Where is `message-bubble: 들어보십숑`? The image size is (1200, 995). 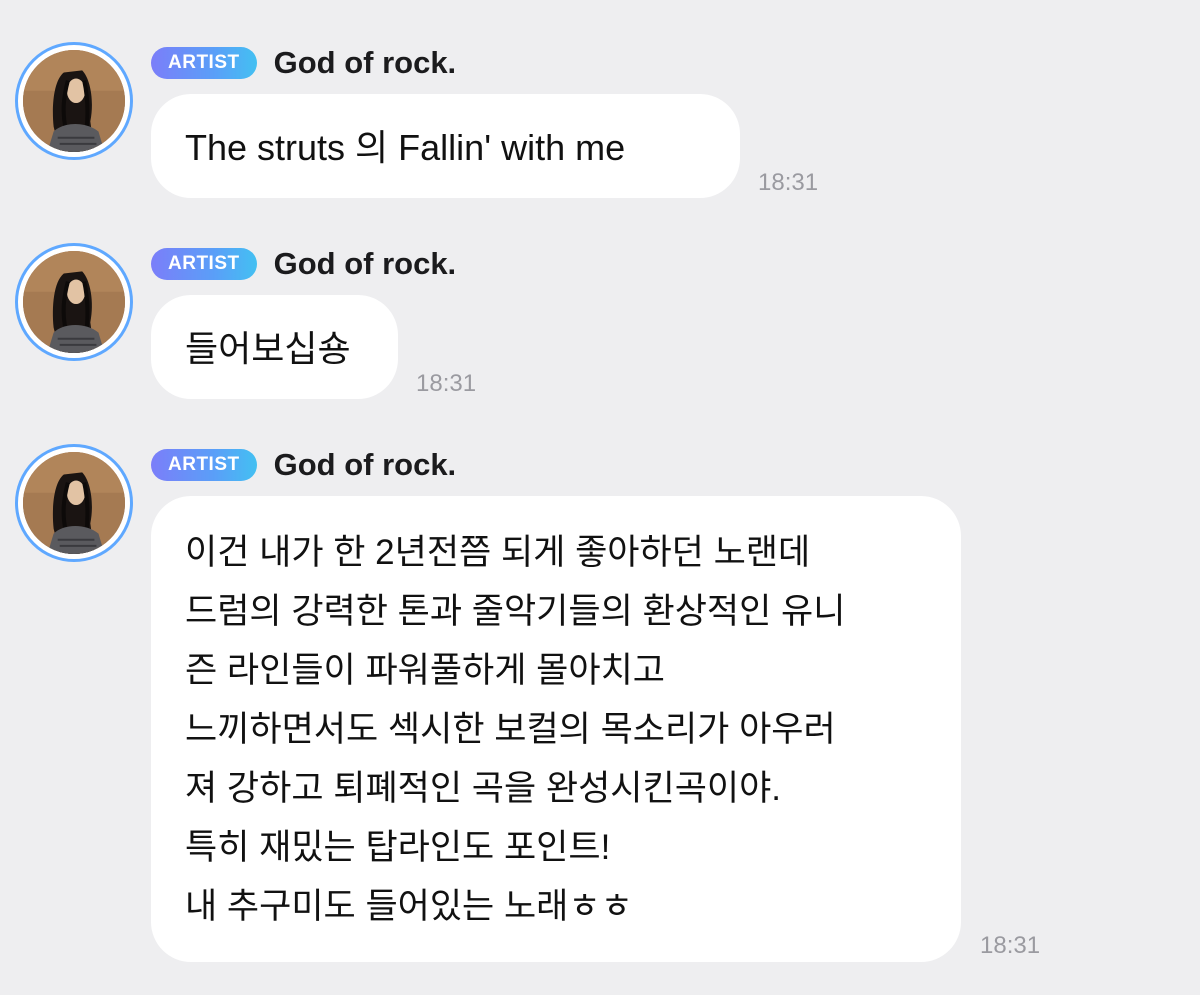 message-bubble: 들어보십숑 is located at coordinates (274, 347).